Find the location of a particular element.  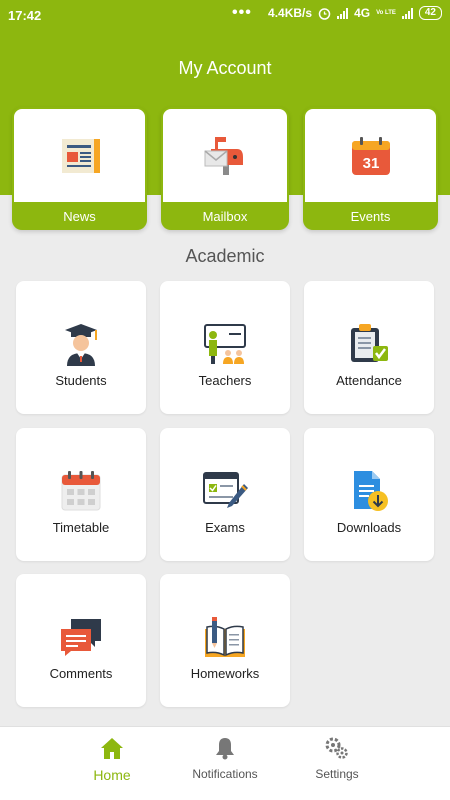

page-title: My Account is located at coordinates (225, 68).